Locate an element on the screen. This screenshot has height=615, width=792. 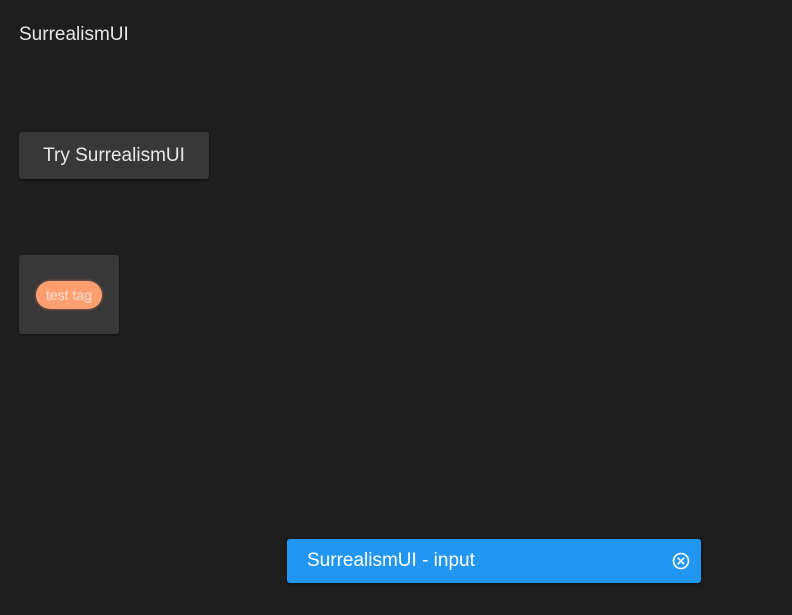
try-surrealismui-button: Try SurrealismUI is located at coordinates (114, 155).